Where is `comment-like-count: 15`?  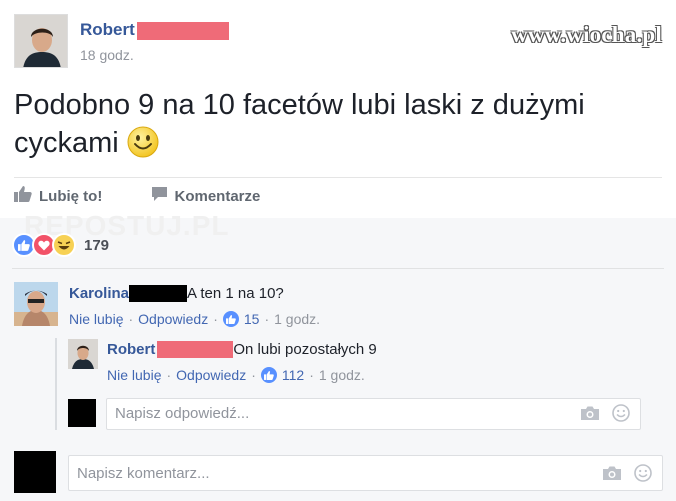 comment-like-count: 15 is located at coordinates (252, 319).